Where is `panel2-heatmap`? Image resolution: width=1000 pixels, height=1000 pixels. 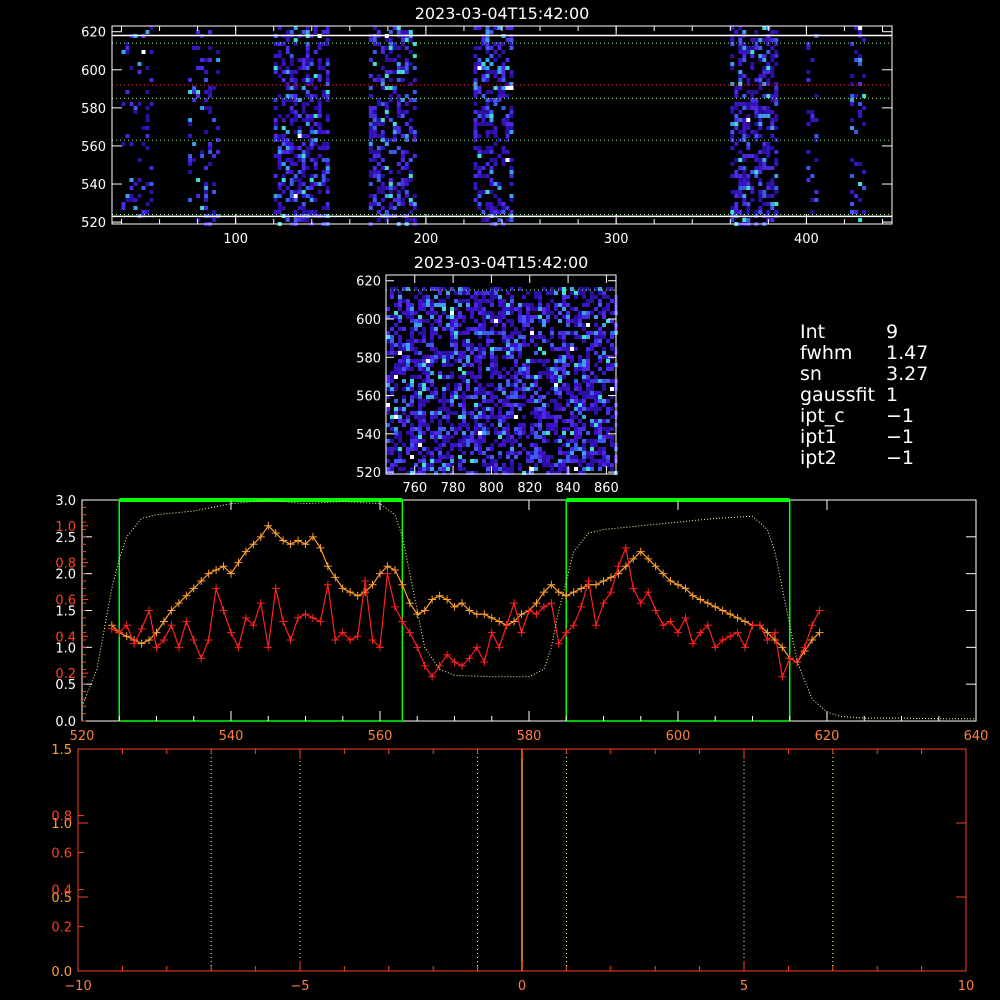 panel2-heatmap is located at coordinates (502, 381).